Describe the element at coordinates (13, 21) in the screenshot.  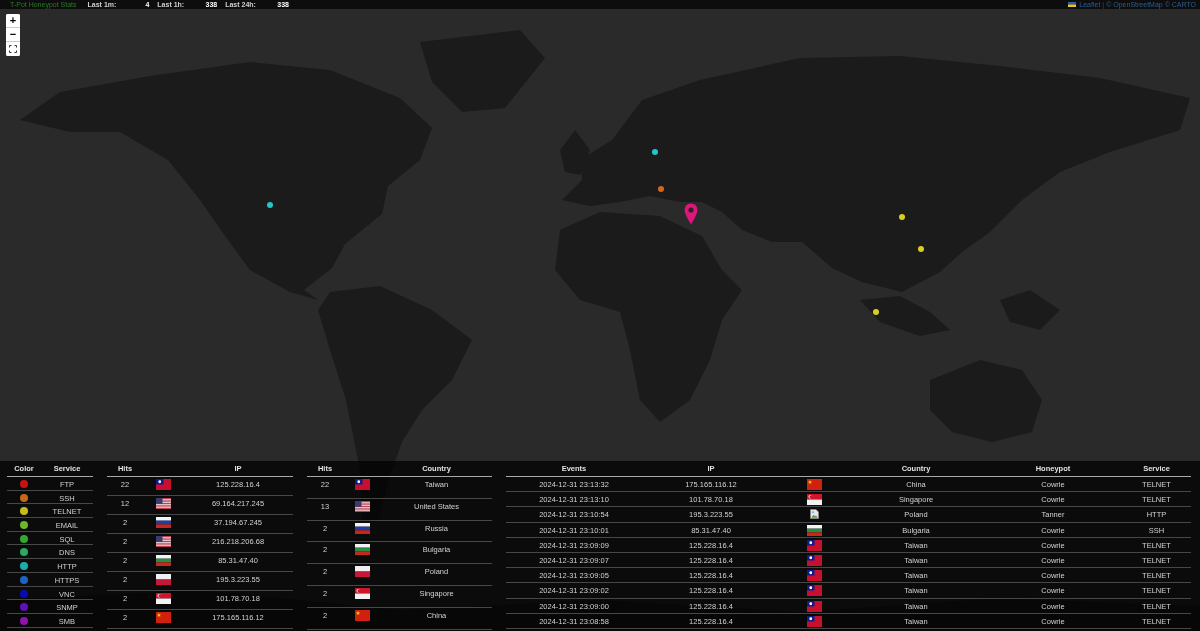
I see `zoom-in-button: +` at that location.